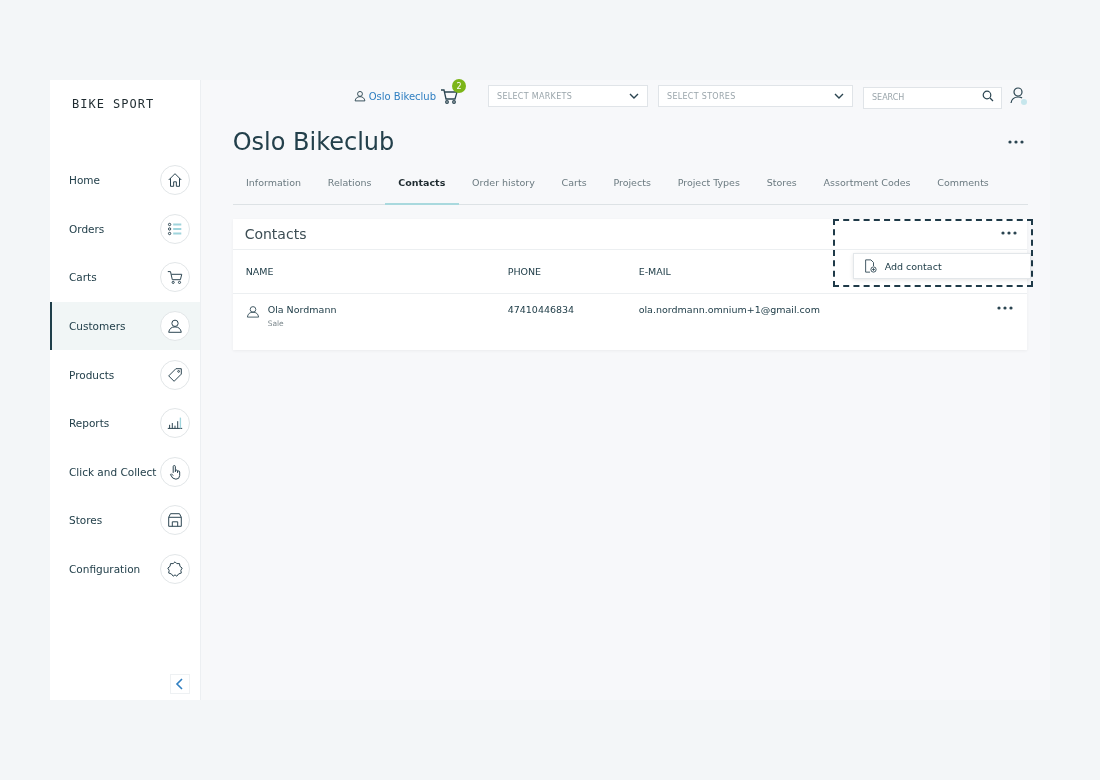 This screenshot has height=780, width=1100. What do you see at coordinates (867, 187) in the screenshot?
I see `tab: Assortment Codes` at bounding box center [867, 187].